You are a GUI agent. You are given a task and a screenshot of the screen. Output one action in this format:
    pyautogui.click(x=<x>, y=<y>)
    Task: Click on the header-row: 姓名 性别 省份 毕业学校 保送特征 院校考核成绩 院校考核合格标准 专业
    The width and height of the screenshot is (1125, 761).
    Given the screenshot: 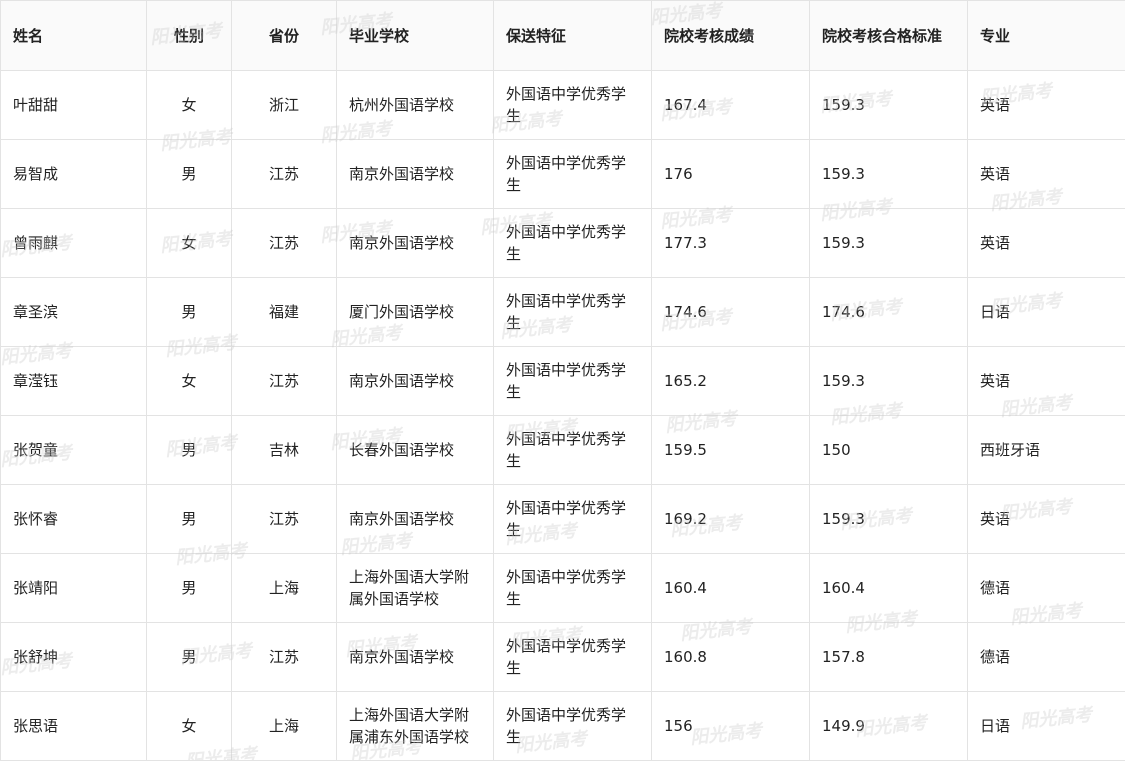 What is the action you would take?
    pyautogui.click(x=563, y=36)
    